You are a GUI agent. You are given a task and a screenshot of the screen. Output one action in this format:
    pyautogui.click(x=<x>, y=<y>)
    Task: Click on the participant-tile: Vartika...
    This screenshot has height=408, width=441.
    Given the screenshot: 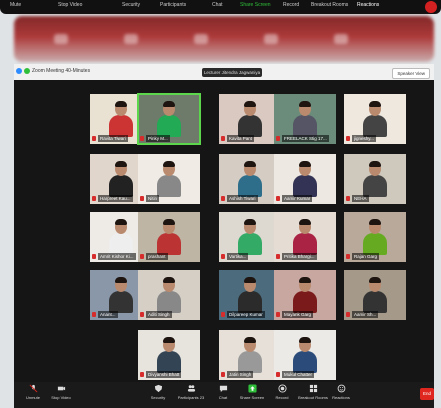 What is the action you would take?
    pyautogui.click(x=250, y=237)
    